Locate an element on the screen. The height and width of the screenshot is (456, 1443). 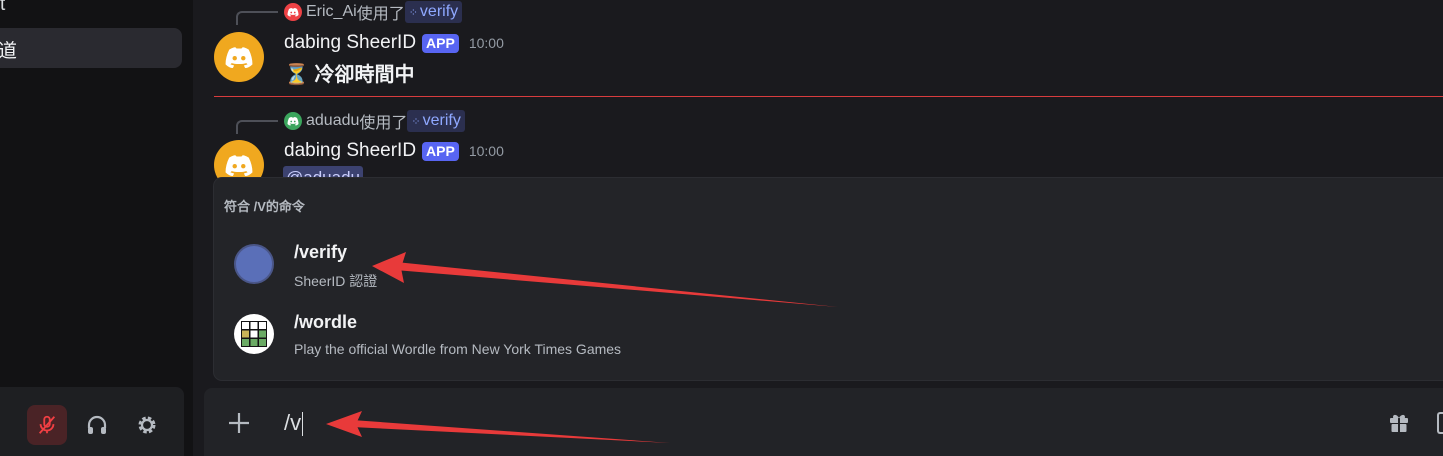
reply-reference: Eric_Ai 使用了 ⁘ verify is located at coordinates (373, 12).